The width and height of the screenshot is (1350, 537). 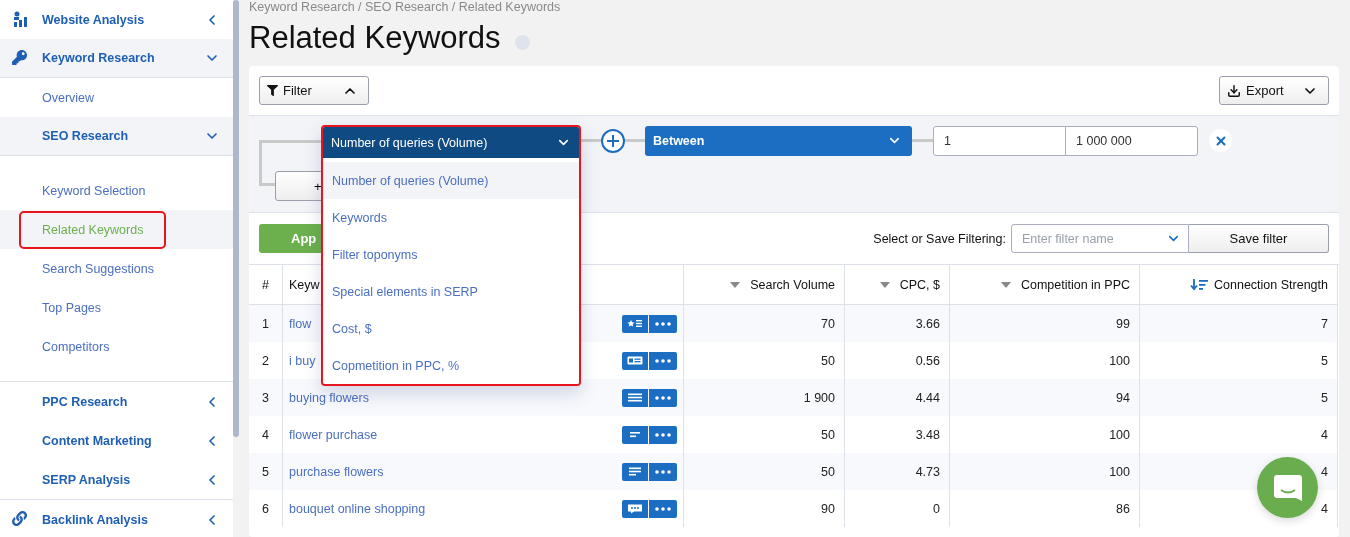 What do you see at coordinates (936, 508) in the screenshot?
I see `table-cell: 0` at bounding box center [936, 508].